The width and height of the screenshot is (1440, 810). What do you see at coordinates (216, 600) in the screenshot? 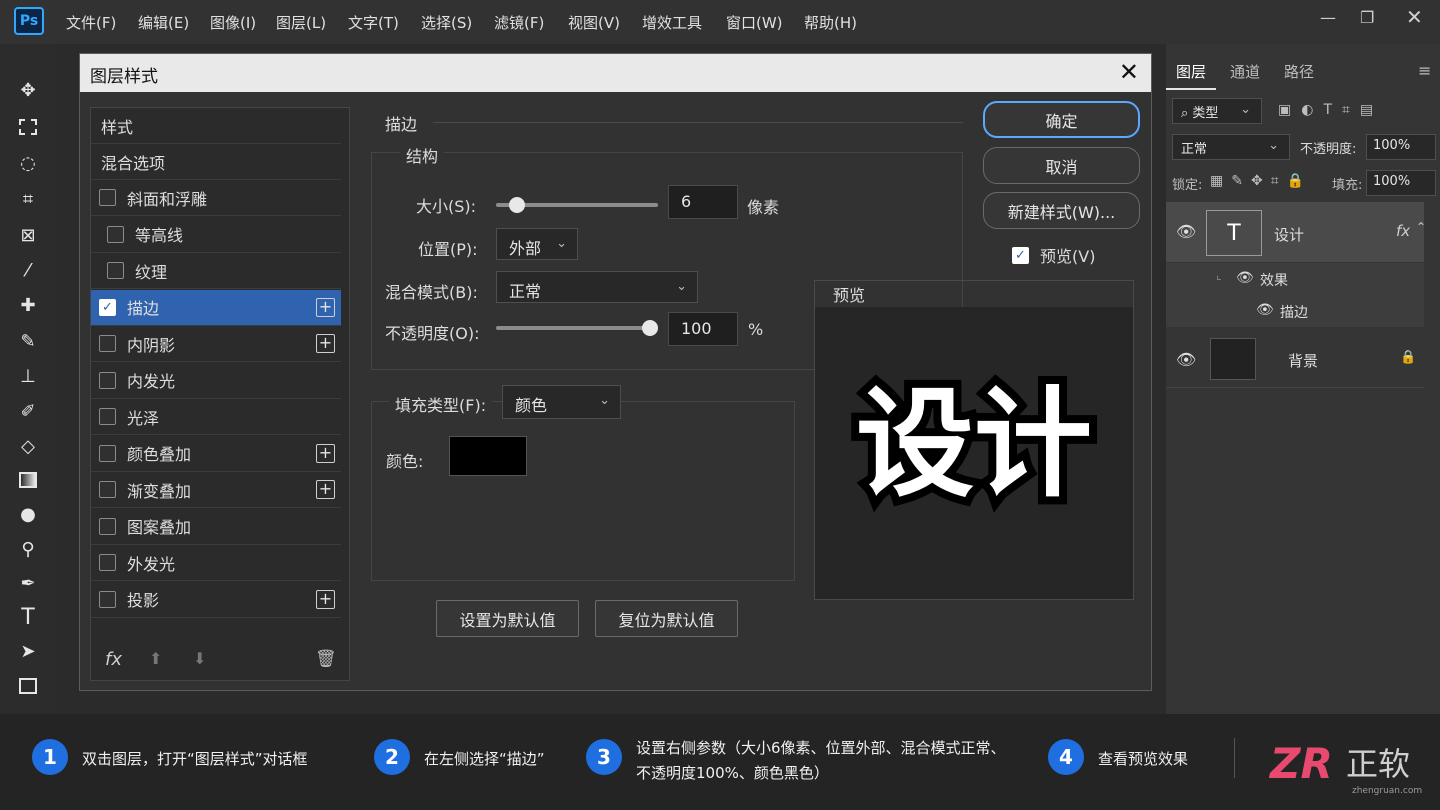
I see `effect-item: 投影 +` at bounding box center [216, 600].